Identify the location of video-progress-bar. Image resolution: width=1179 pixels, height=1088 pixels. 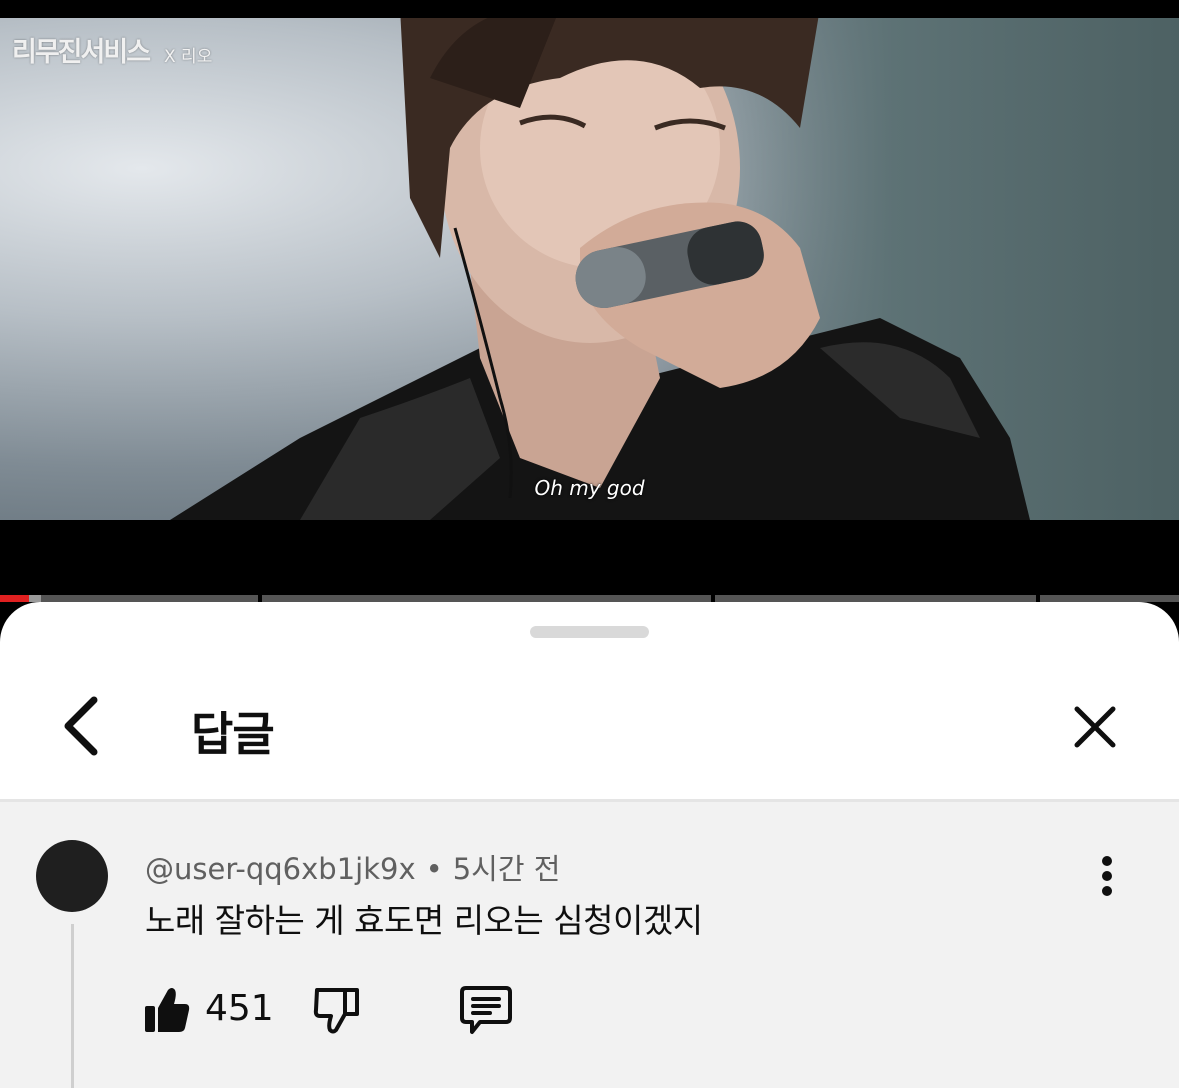
(589, 598).